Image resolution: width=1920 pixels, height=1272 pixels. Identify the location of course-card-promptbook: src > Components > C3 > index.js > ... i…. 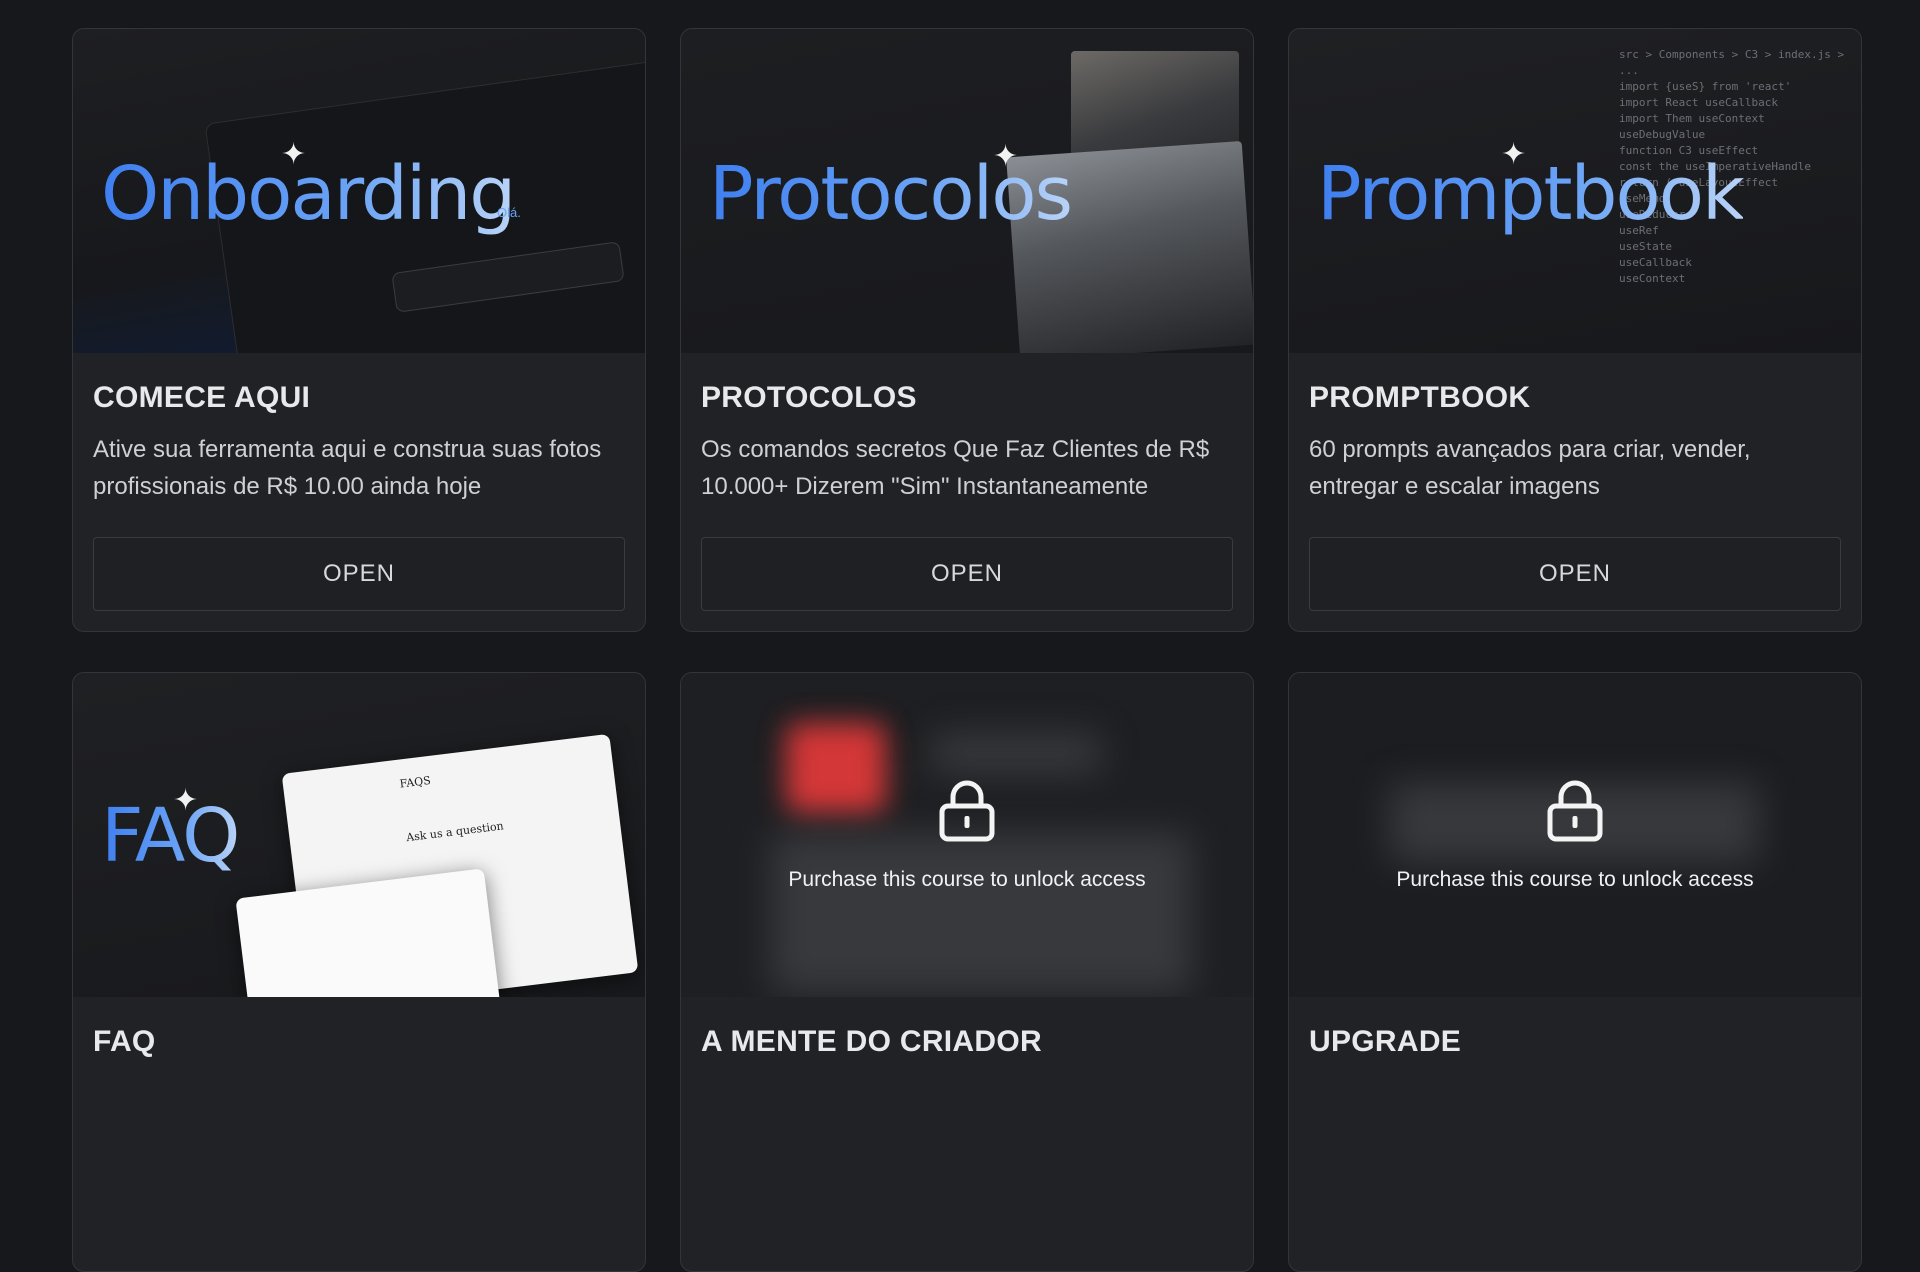
(1575, 330).